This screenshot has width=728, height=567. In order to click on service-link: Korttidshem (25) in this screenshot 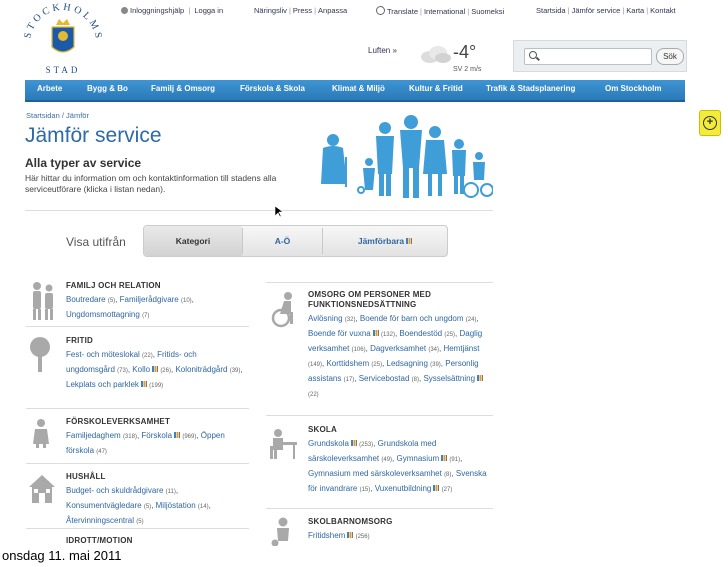, I will do `click(354, 363)`.